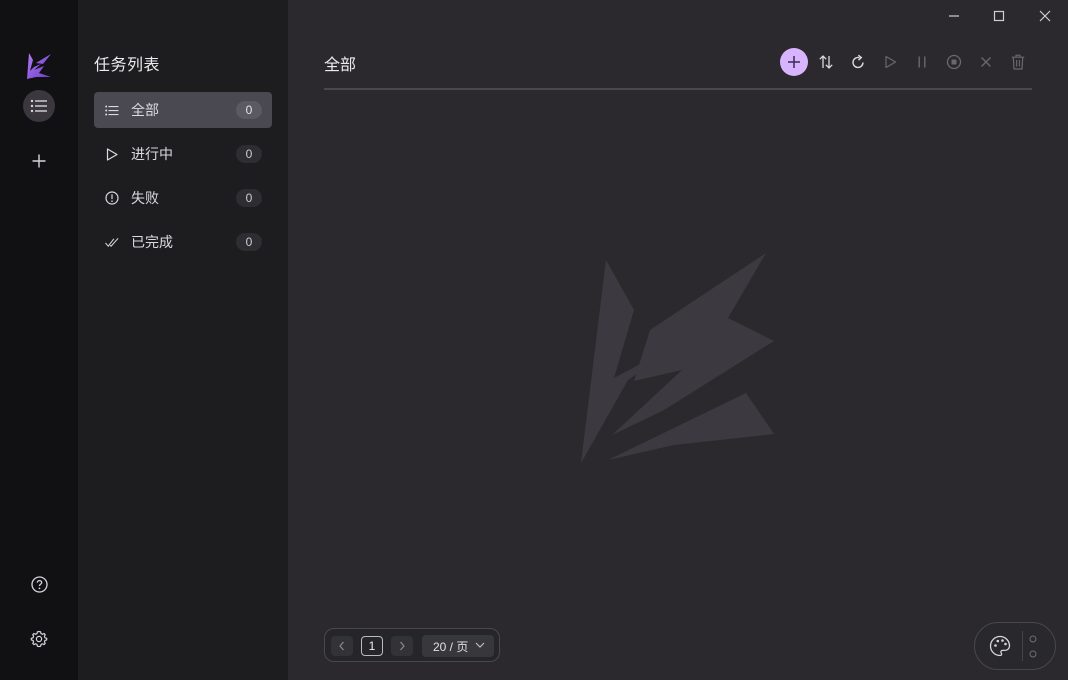  What do you see at coordinates (152, 154) in the screenshot?
I see `nav-item-label: 进行中` at bounding box center [152, 154].